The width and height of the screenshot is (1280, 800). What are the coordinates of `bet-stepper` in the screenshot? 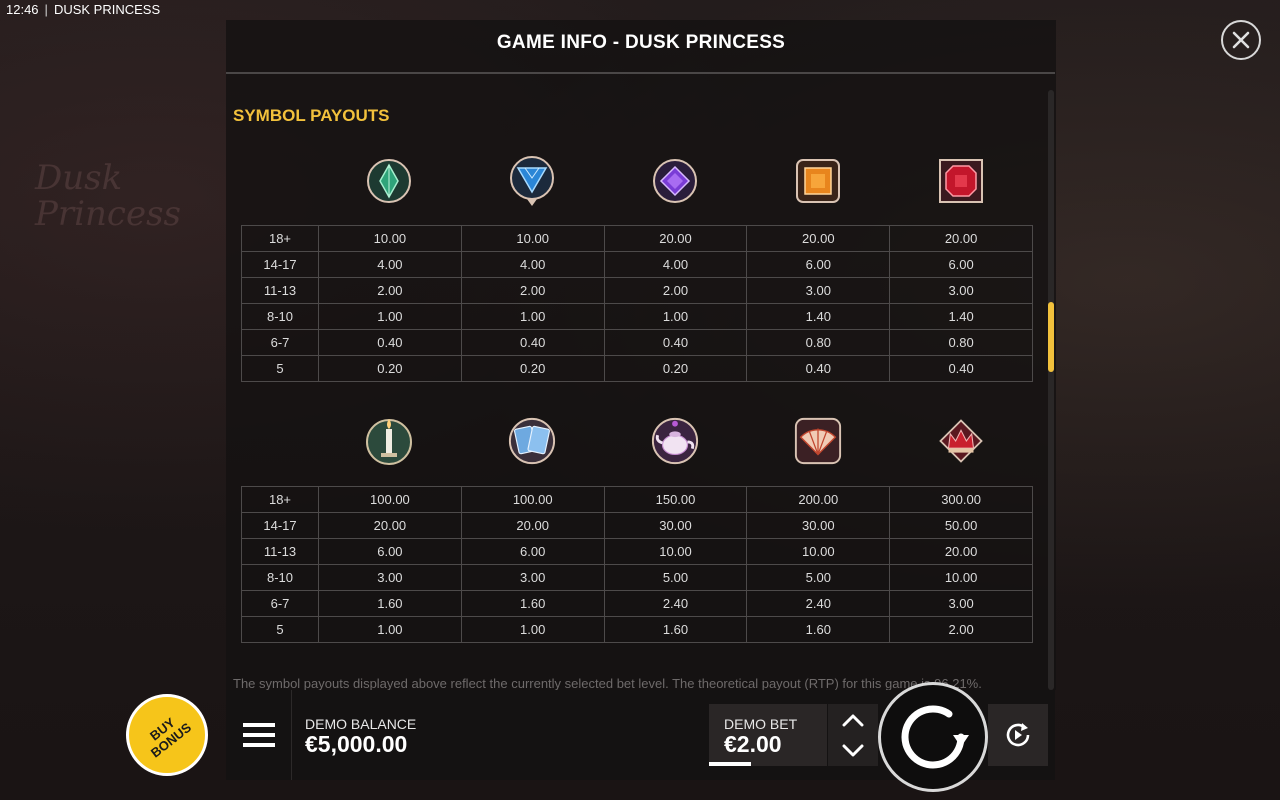 It's located at (853, 735).